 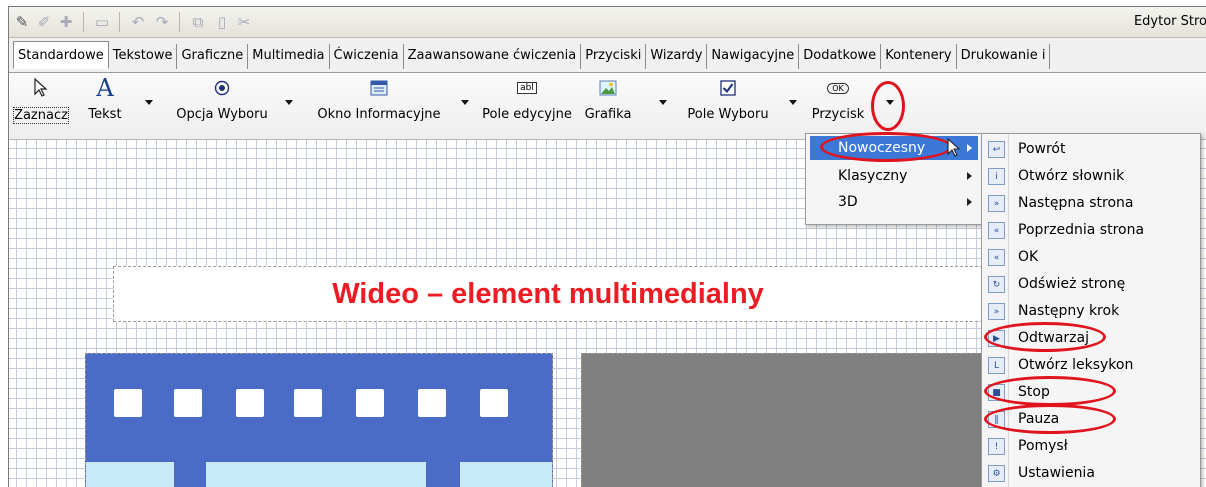 I want to click on graphic-tool-dropdown, so click(x=663, y=102).